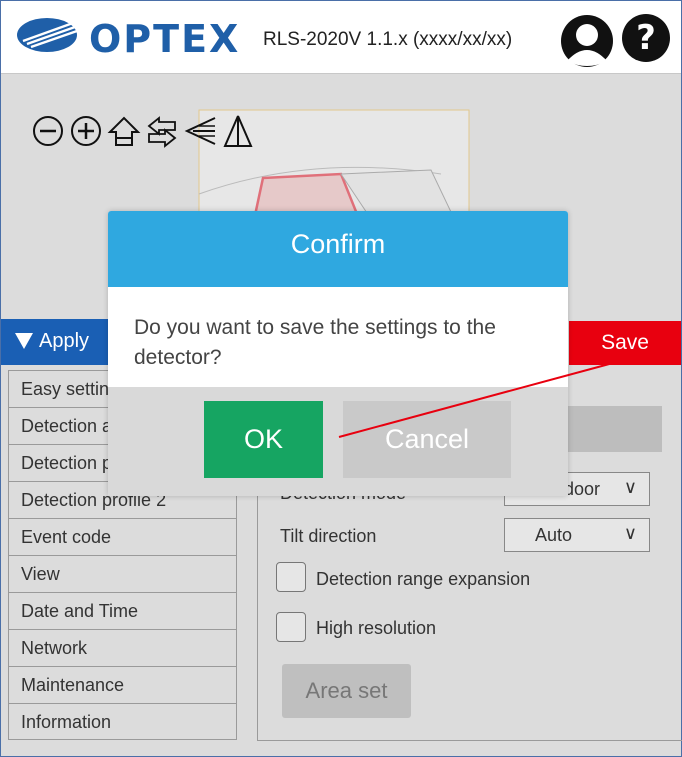 The width and height of the screenshot is (682, 757). I want to click on sidebar-item-date-and-time: Date and Time, so click(122, 610).